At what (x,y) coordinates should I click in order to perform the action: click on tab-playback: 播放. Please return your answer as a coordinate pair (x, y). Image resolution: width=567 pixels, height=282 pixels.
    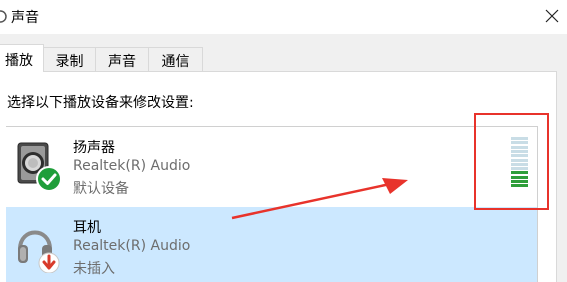
    Looking at the image, I should click on (22, 58).